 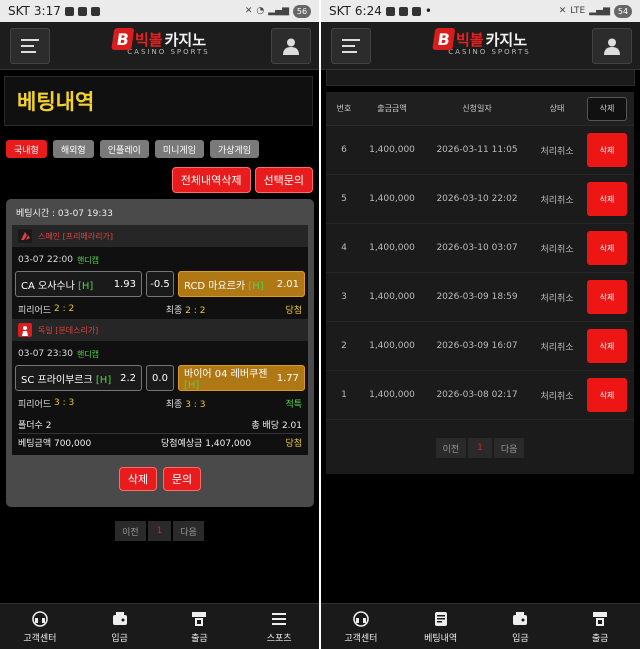 I want to click on home-team-option: SC 프라이부르크 [H] 2.2, so click(x=78, y=378).